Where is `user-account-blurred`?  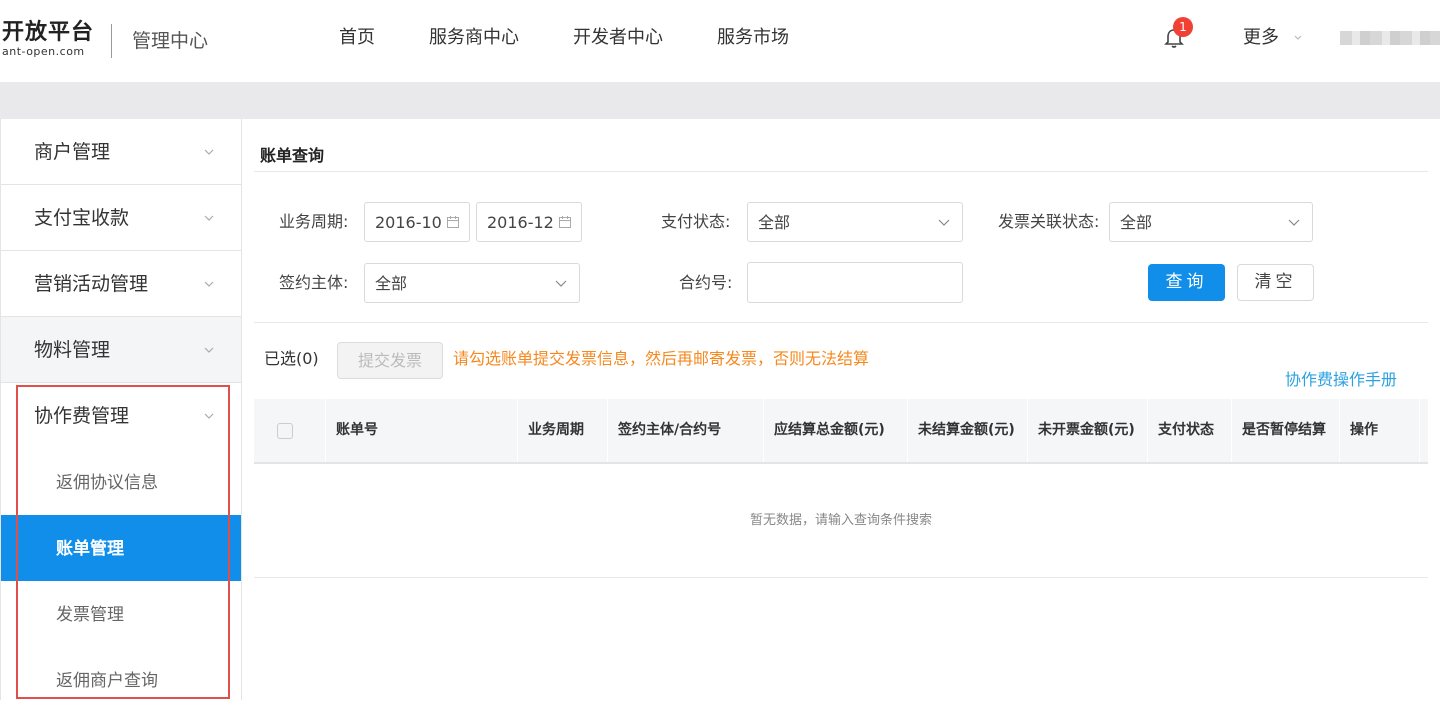
user-account-blurred is located at coordinates (1390, 38).